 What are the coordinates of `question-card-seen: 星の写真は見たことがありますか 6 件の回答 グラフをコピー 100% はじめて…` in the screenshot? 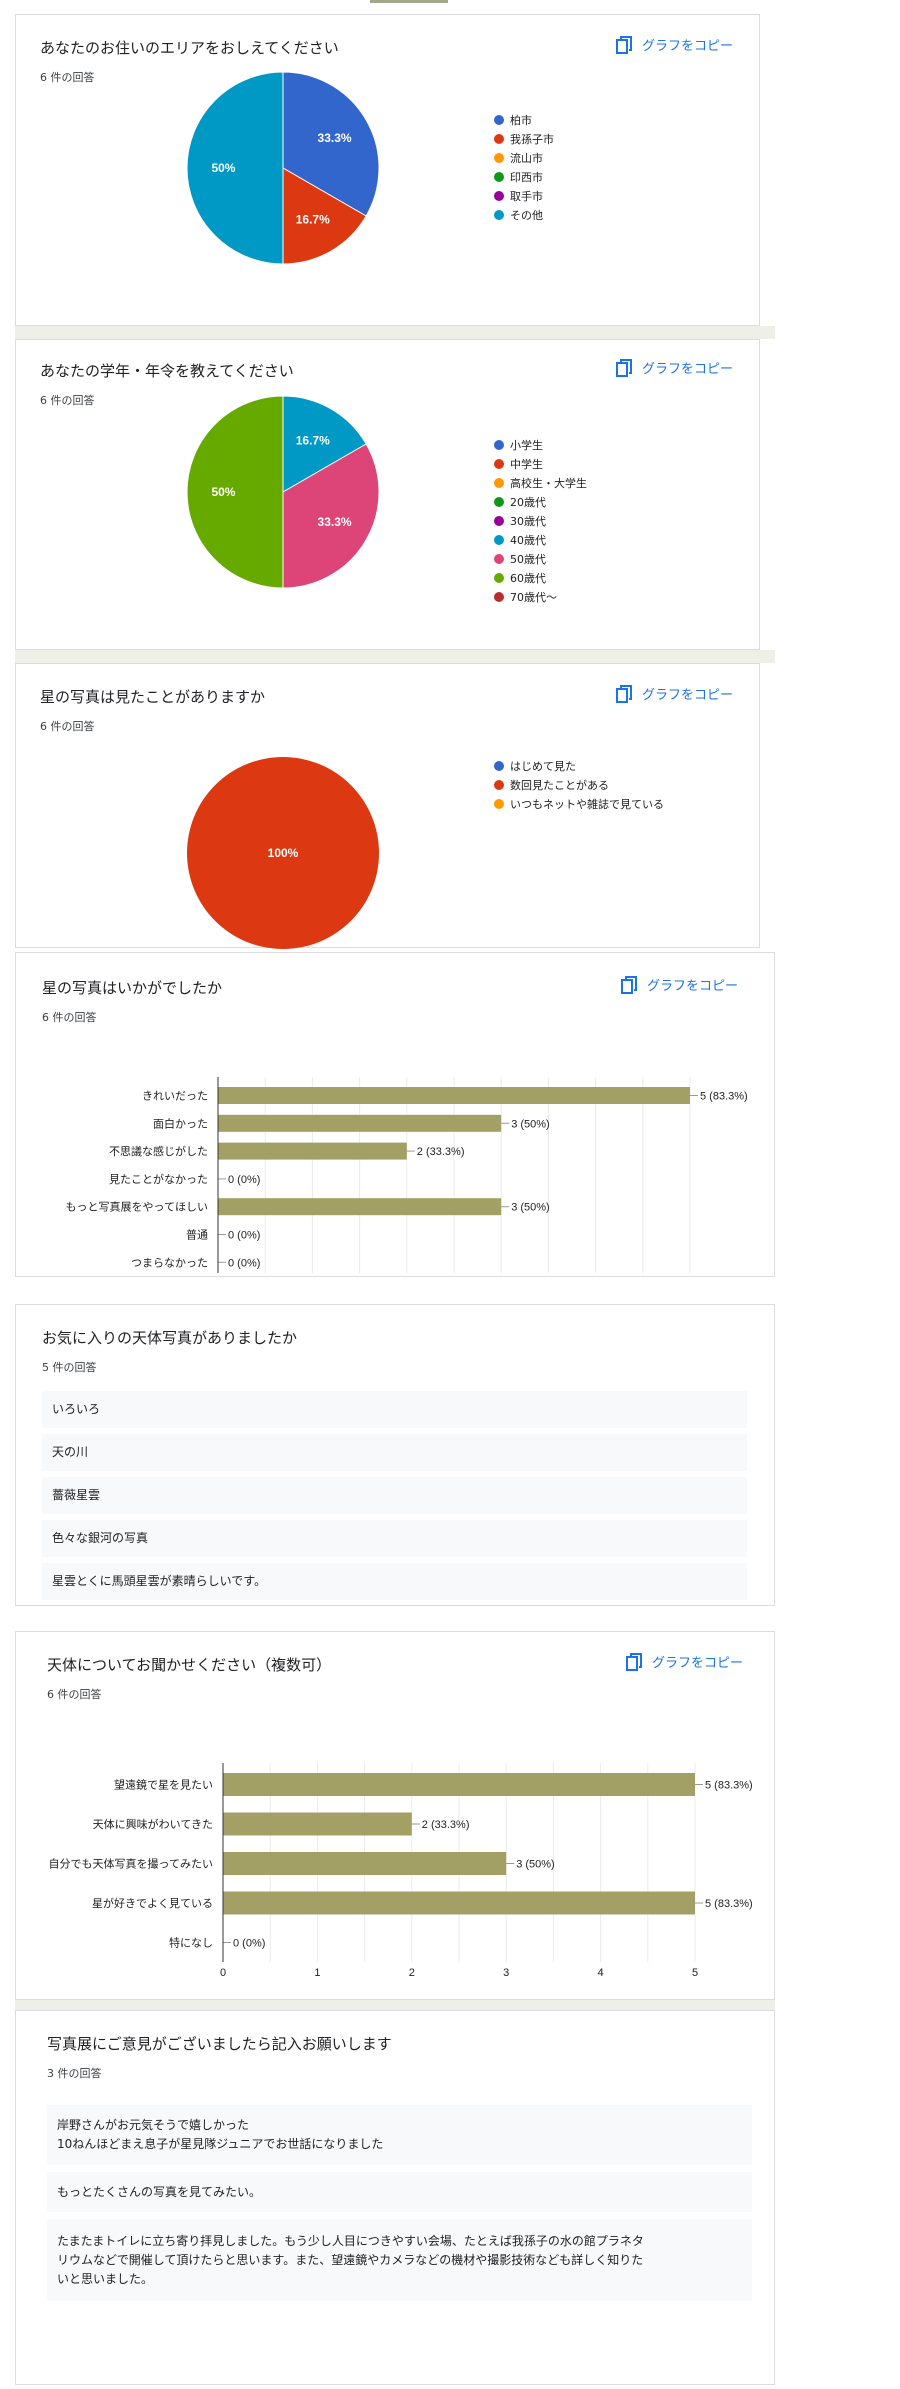 It's located at (387, 806).